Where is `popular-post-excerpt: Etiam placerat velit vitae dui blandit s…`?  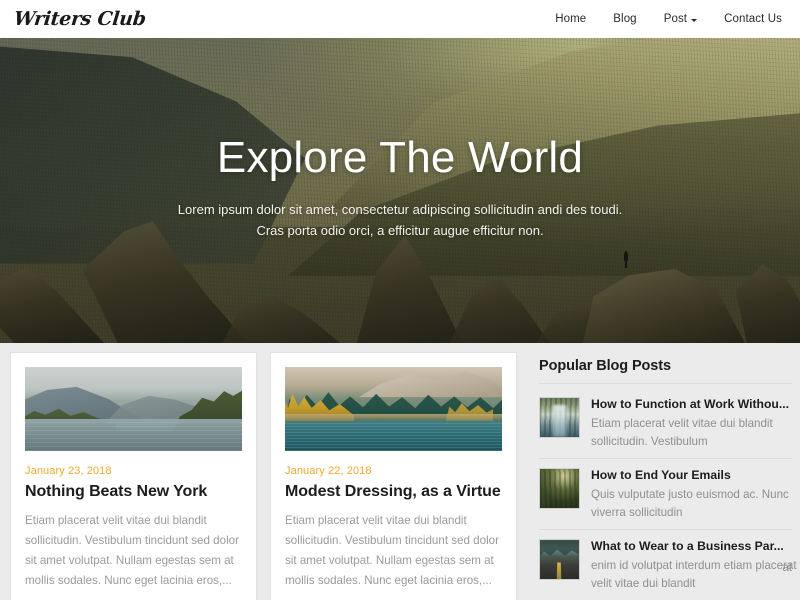
popular-post-excerpt: Etiam placerat velit vitae dui blandit s… is located at coordinates (691, 432).